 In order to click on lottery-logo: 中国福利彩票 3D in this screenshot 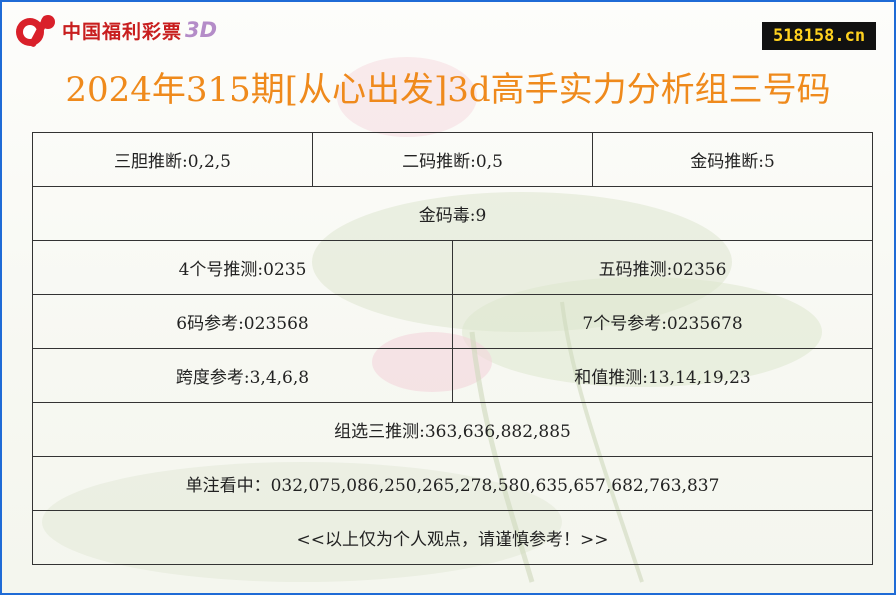, I will do `click(114, 30)`.